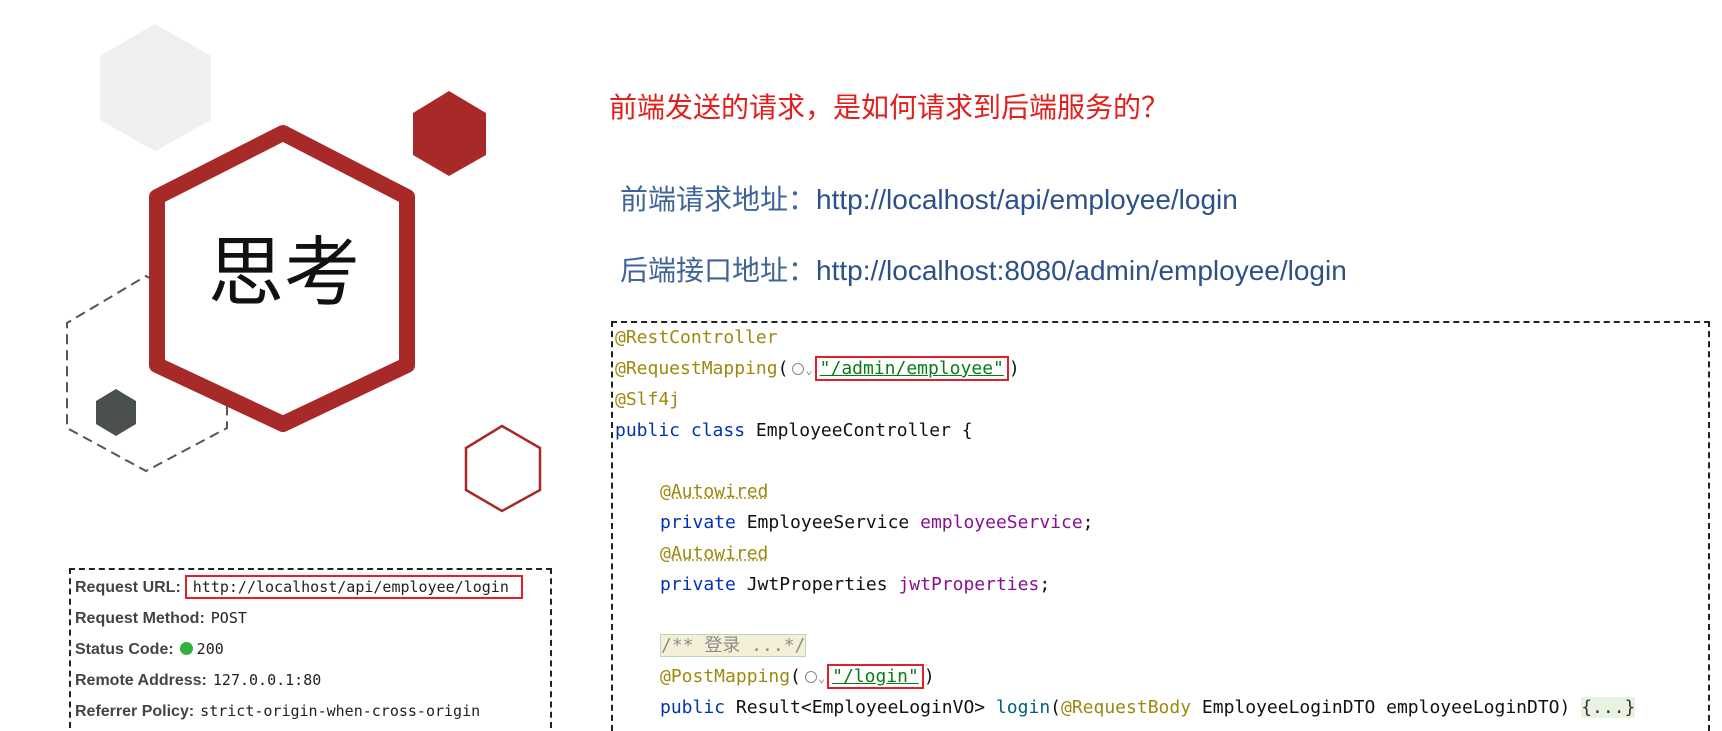 The height and width of the screenshot is (731, 1722). What do you see at coordinates (718, 430) in the screenshot?
I see `keyword-class: class` at bounding box center [718, 430].